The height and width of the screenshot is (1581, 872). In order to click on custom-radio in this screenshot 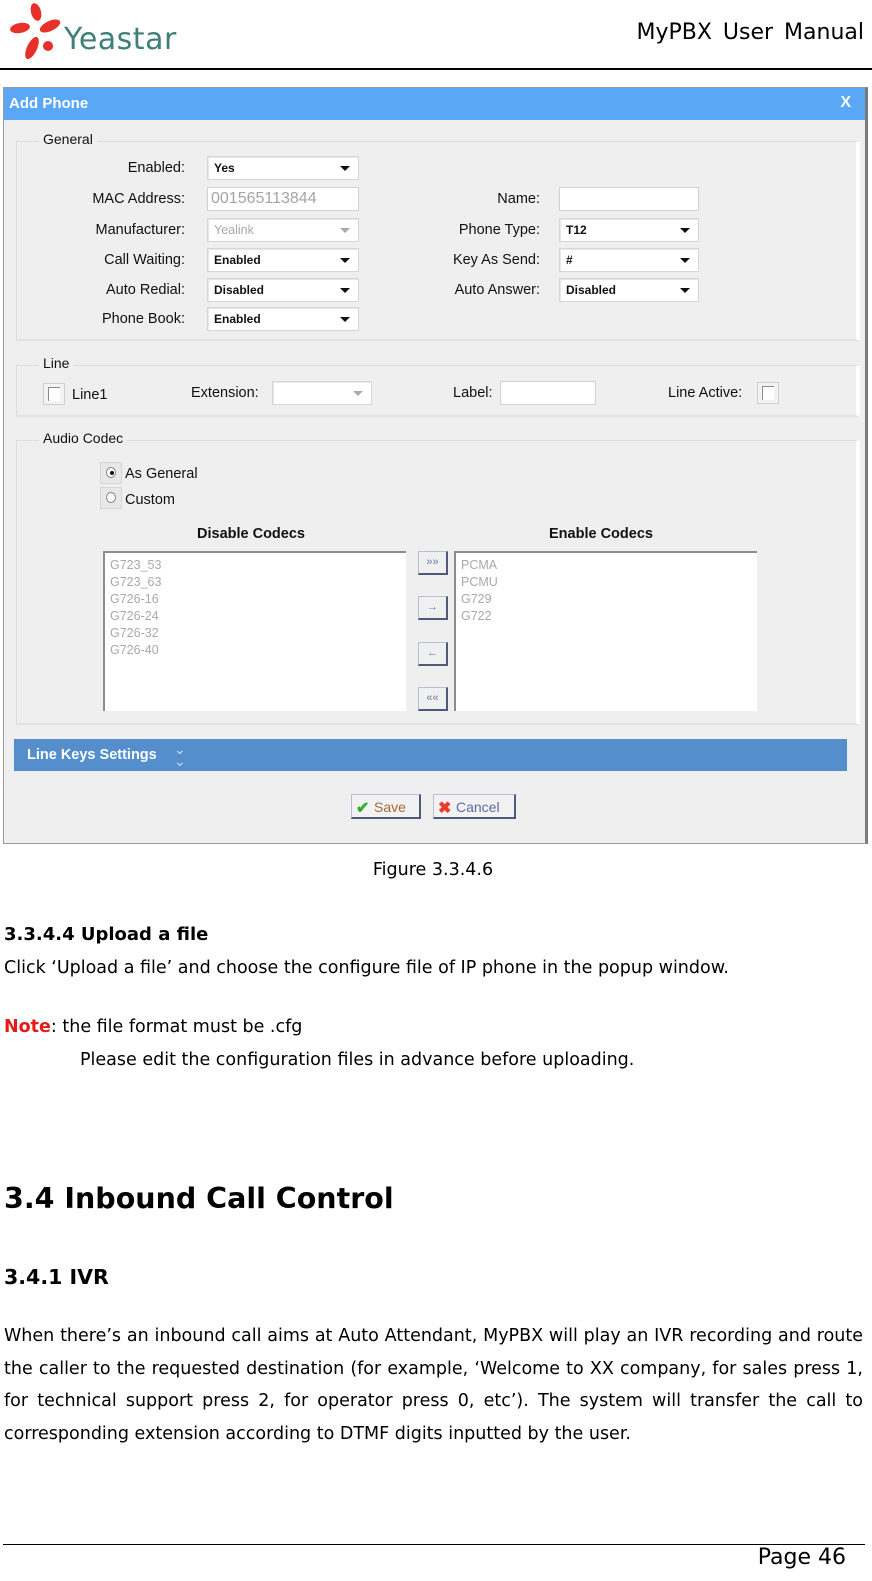, I will do `click(111, 498)`.